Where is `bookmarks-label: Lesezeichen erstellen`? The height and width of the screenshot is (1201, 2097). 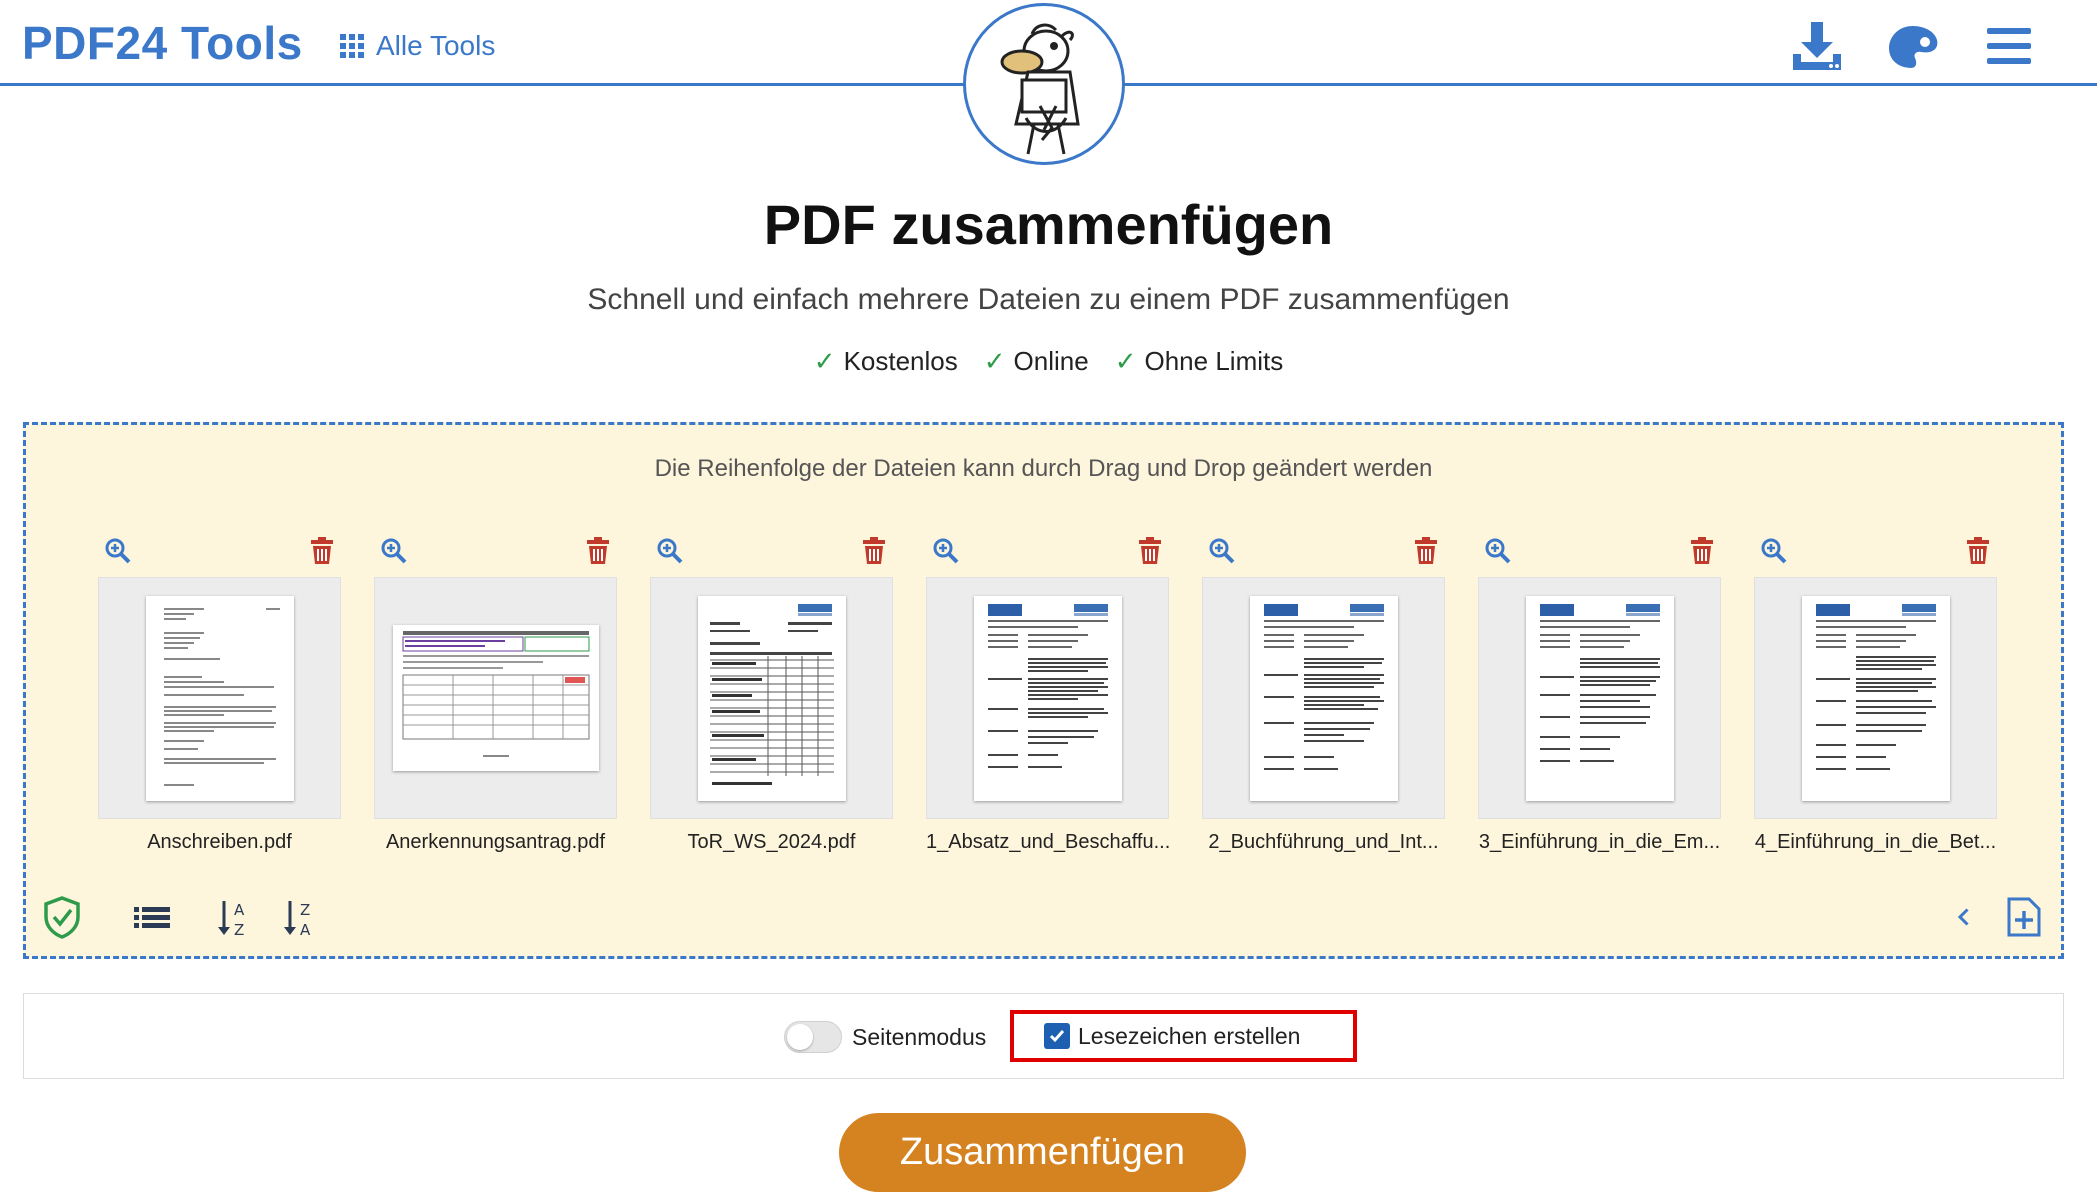
bookmarks-label: Lesezeichen erstellen is located at coordinates (1189, 1035).